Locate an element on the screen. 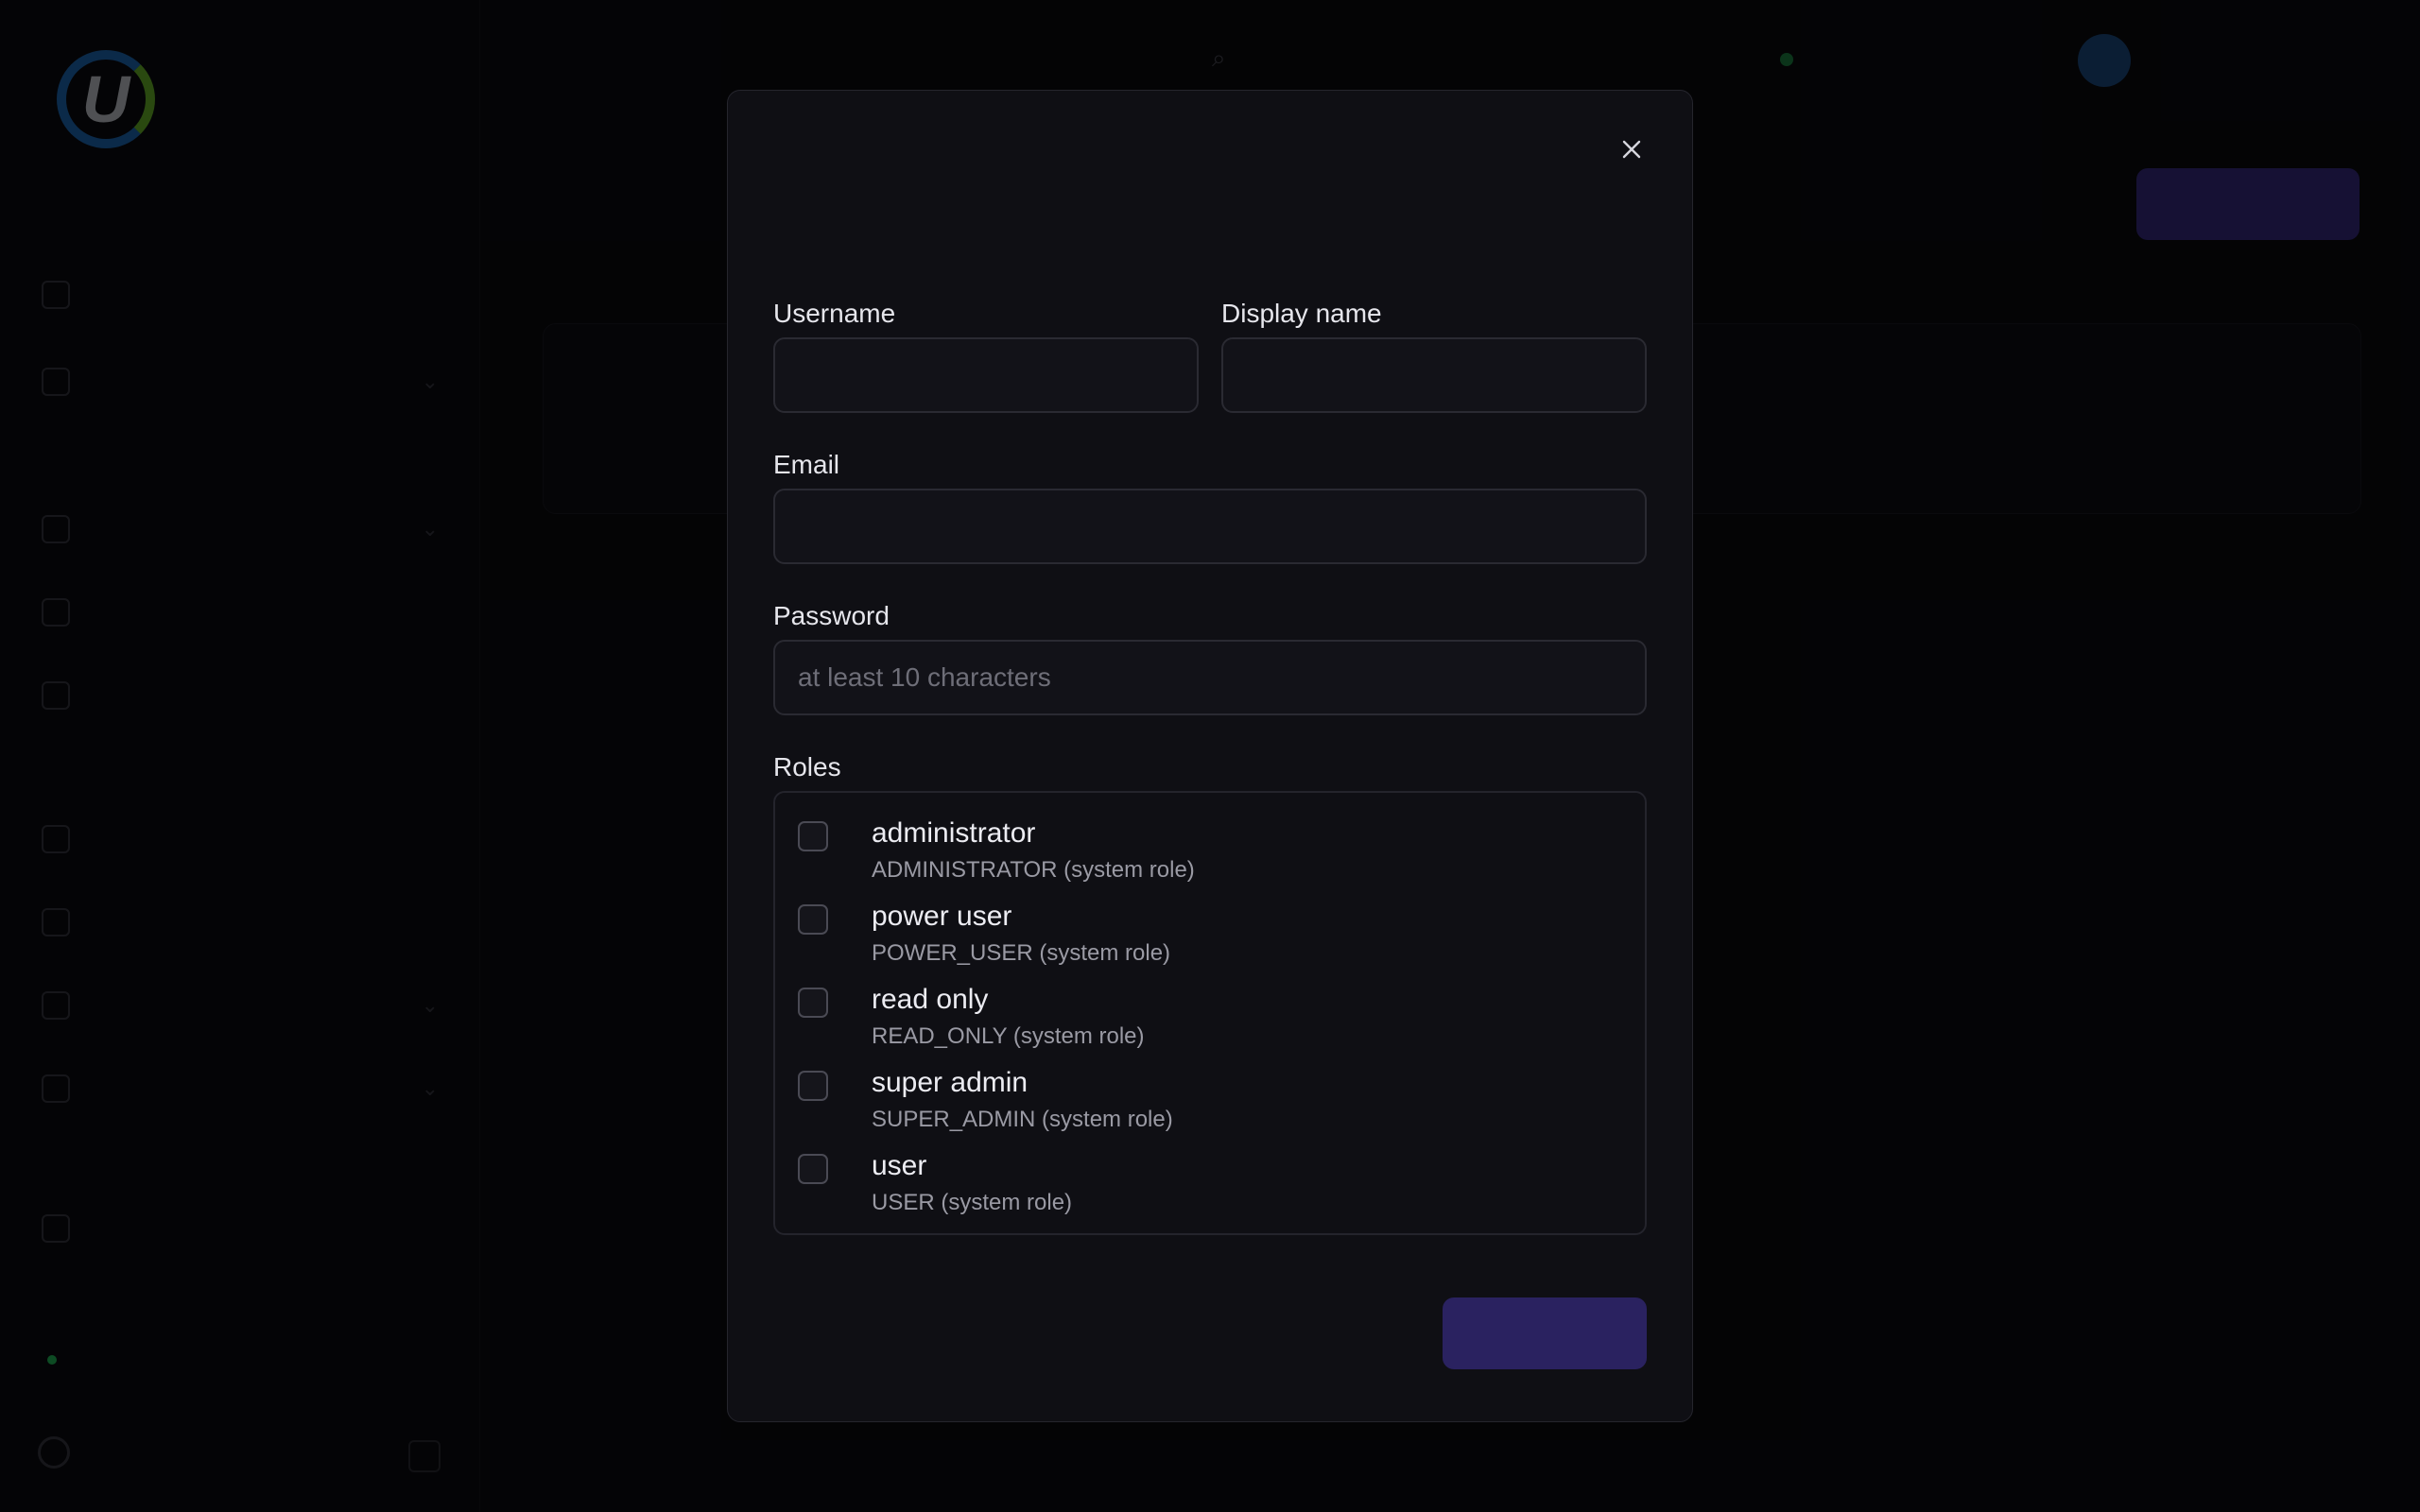  role-option-read-only: read only READ_ONLY (system role) is located at coordinates (1204, 1021).